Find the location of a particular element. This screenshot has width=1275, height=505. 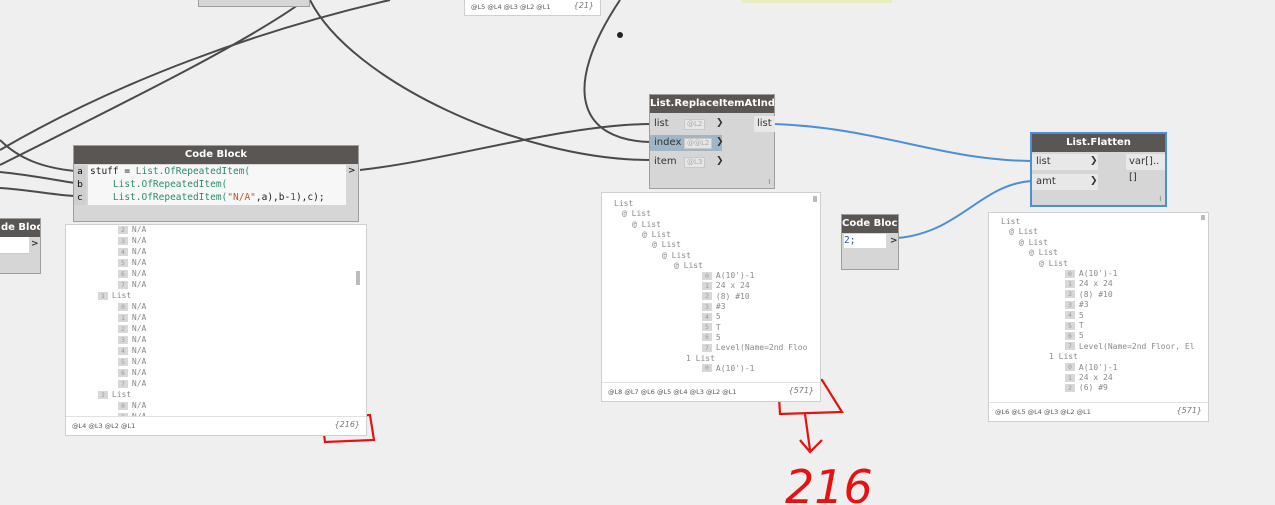

list-index: 6 is located at coordinates (123, 372).